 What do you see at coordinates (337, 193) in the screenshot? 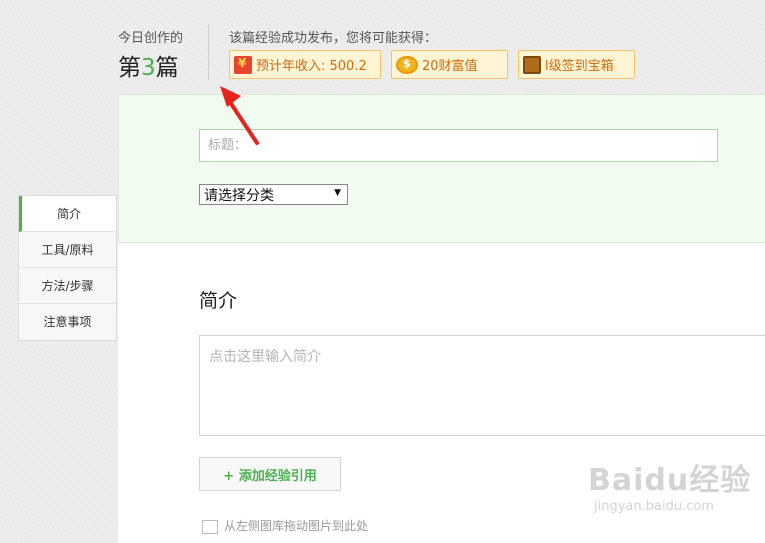
I see `dropdown-arrow-icon: ▼` at bounding box center [337, 193].